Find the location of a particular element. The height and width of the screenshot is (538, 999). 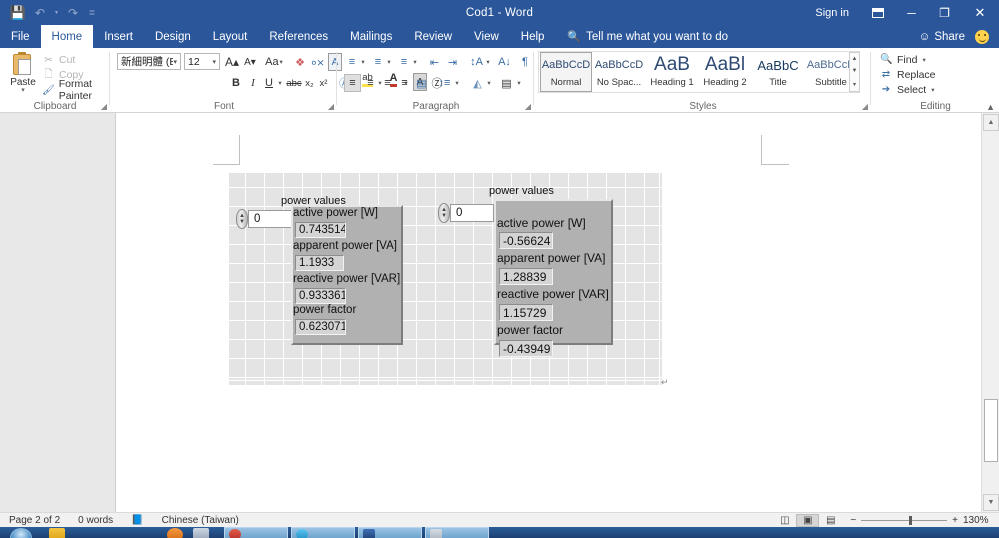

numeric-spinner-1: ▲ ▼ is located at coordinates (242, 219).